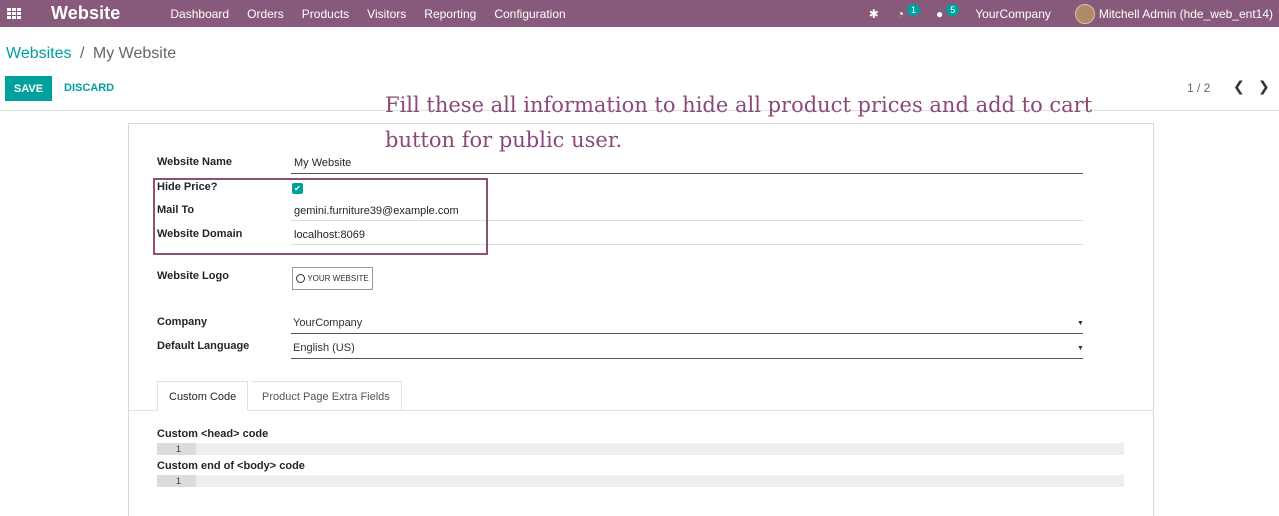  What do you see at coordinates (182, 322) in the screenshot?
I see `company-label: Company` at bounding box center [182, 322].